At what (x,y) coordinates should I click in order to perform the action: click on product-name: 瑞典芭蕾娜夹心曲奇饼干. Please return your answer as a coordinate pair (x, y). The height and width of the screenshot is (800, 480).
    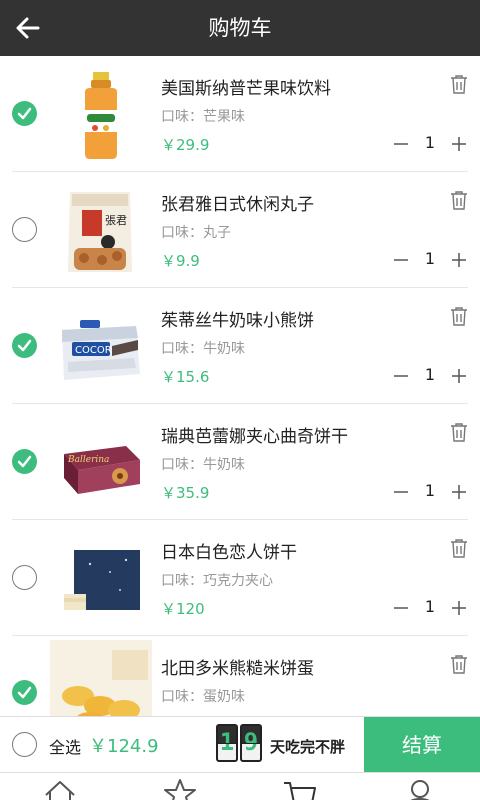
    Looking at the image, I should click on (254, 437).